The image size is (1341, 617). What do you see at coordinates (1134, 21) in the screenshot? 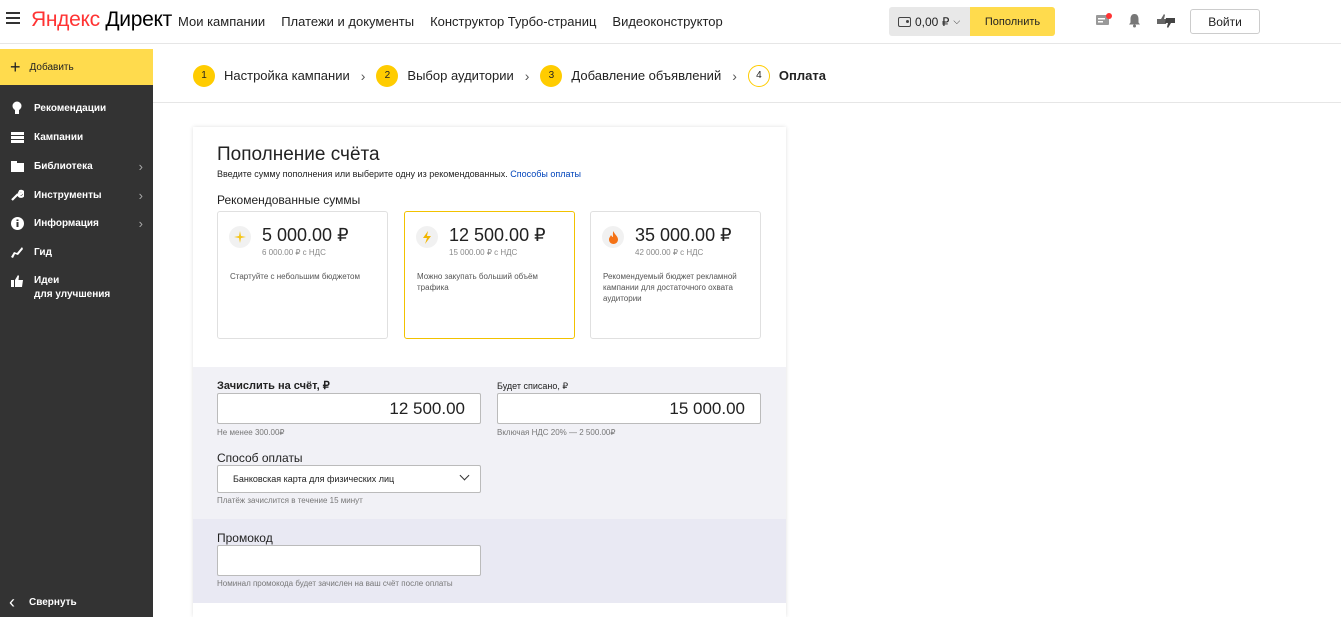
I see `bell-icon` at bounding box center [1134, 21].